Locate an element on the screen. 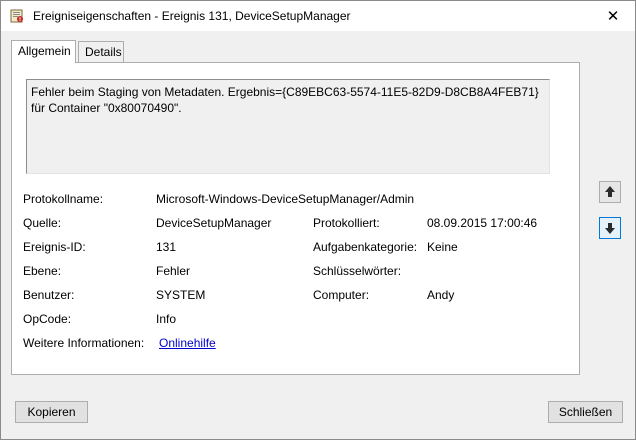  event-id-value: 131 is located at coordinates (166, 247).